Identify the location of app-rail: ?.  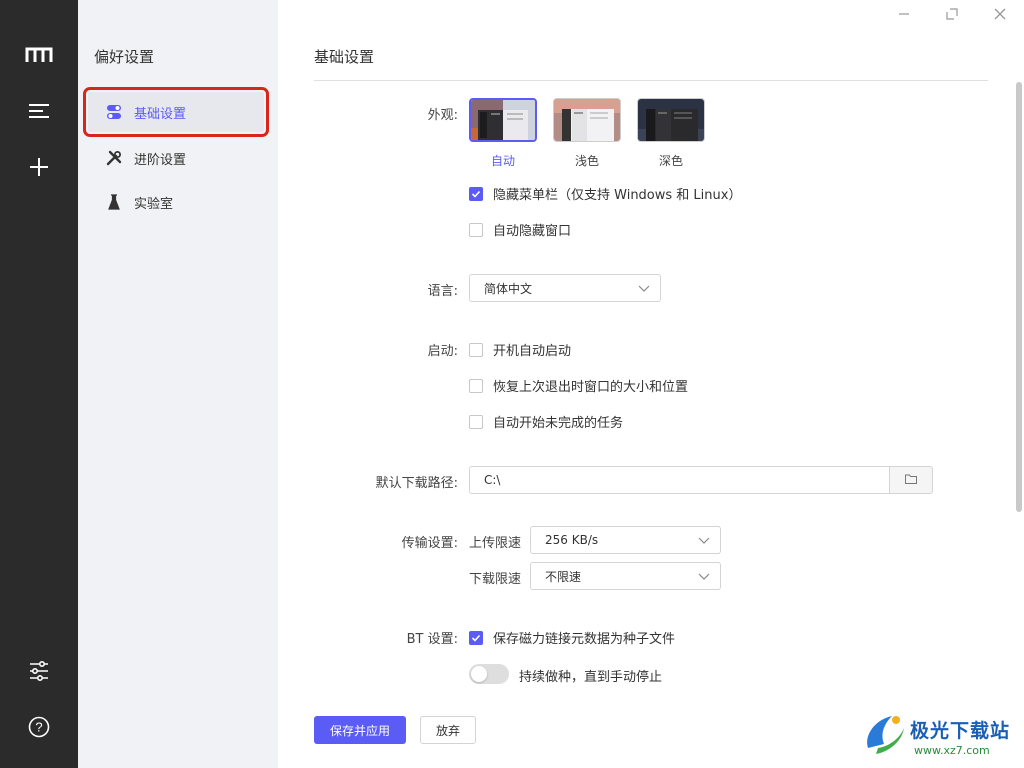
(39, 384).